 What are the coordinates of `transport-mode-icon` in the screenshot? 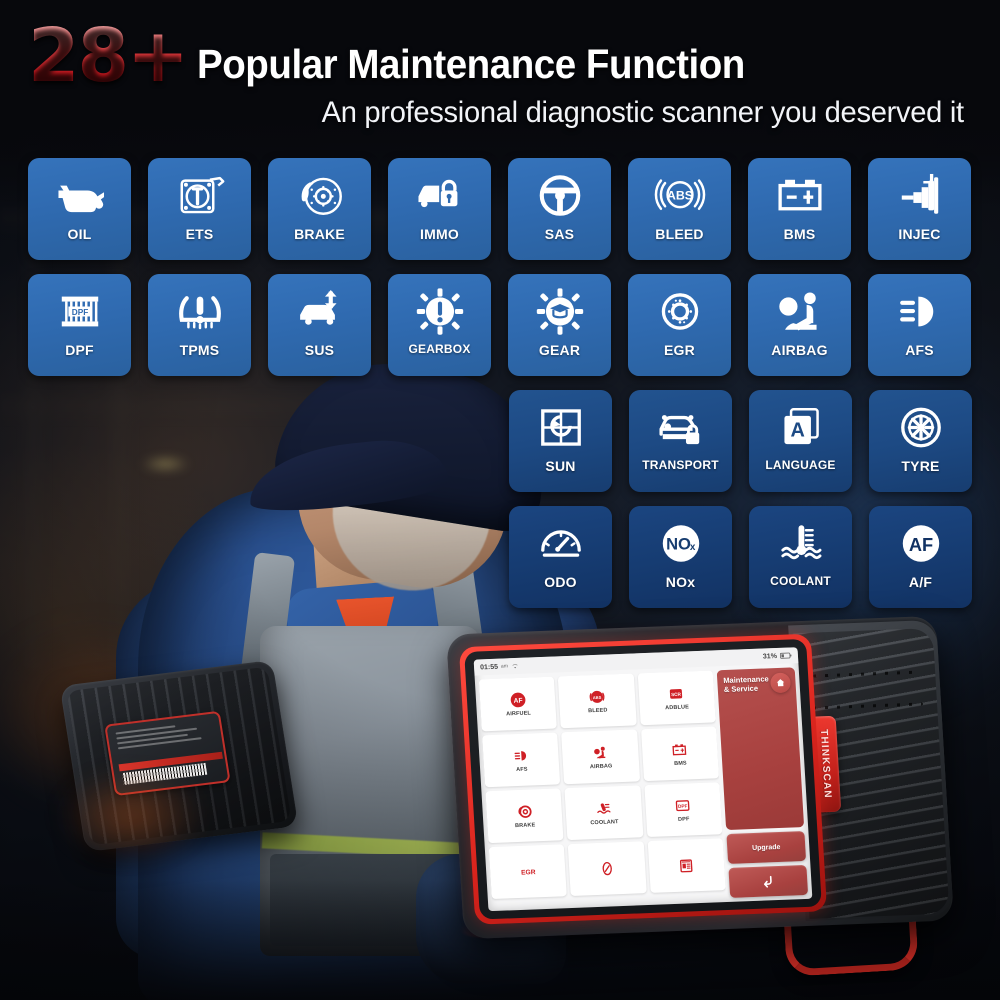 It's located at (681, 427).